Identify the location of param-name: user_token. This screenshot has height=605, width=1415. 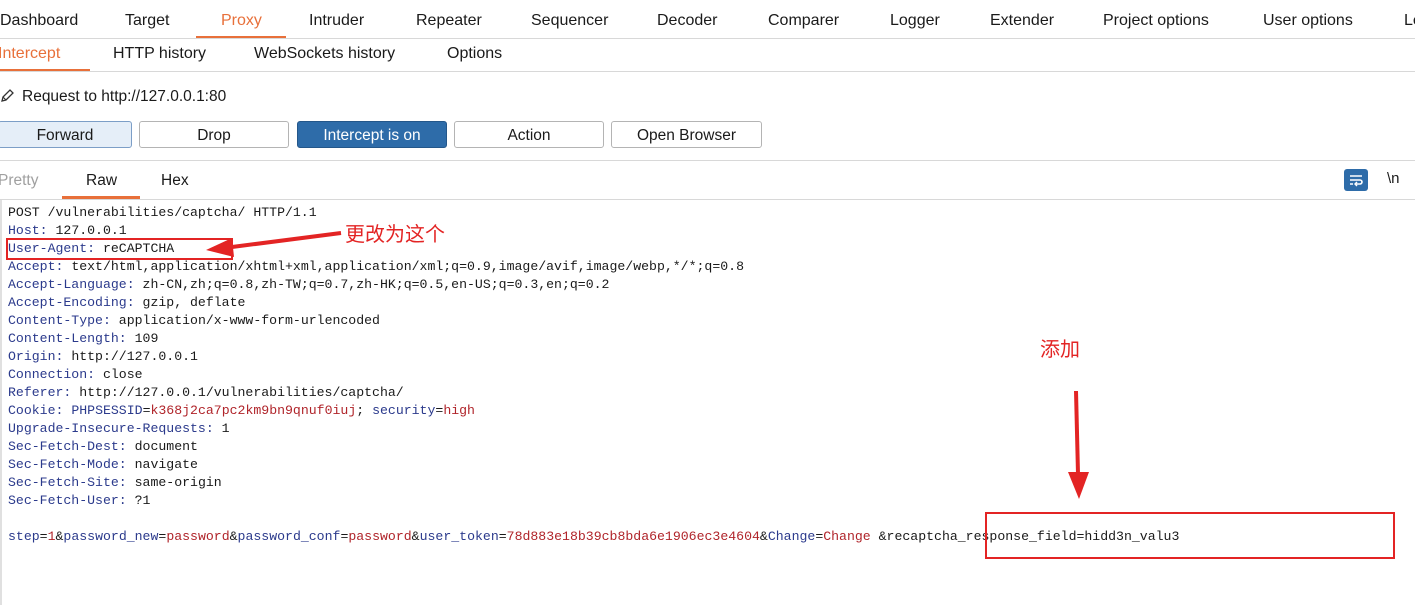
(459, 536).